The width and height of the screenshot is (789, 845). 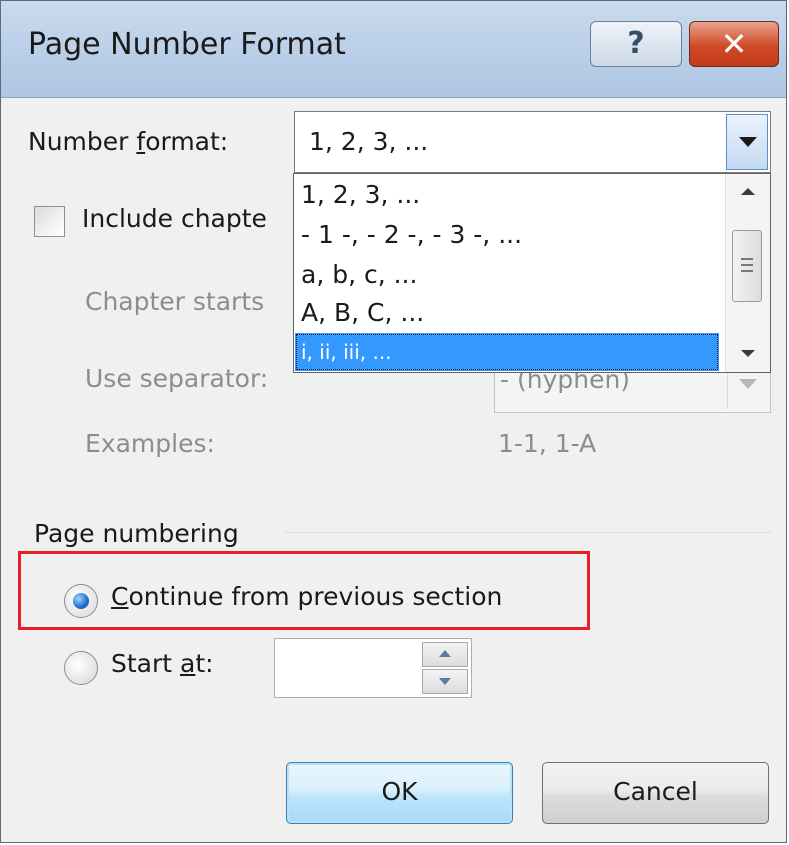 What do you see at coordinates (81, 601) in the screenshot?
I see `continue-radio` at bounding box center [81, 601].